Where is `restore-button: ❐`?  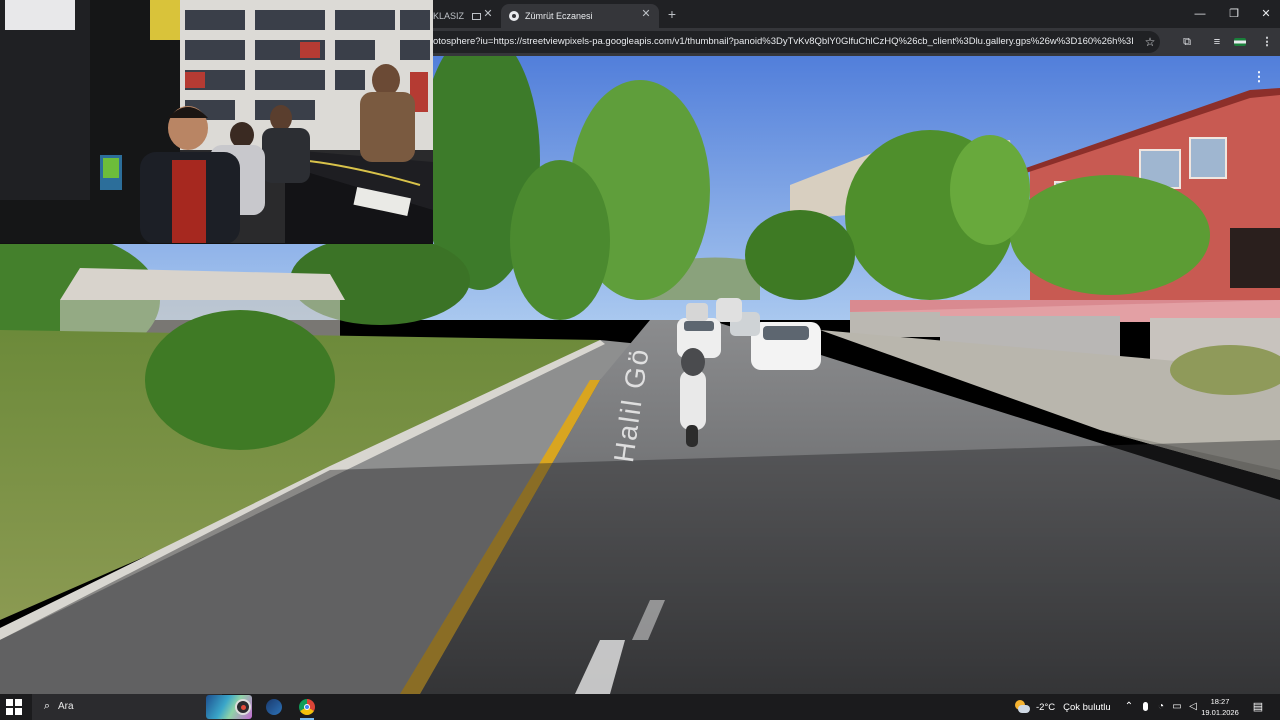 restore-button: ❐ is located at coordinates (1234, 14).